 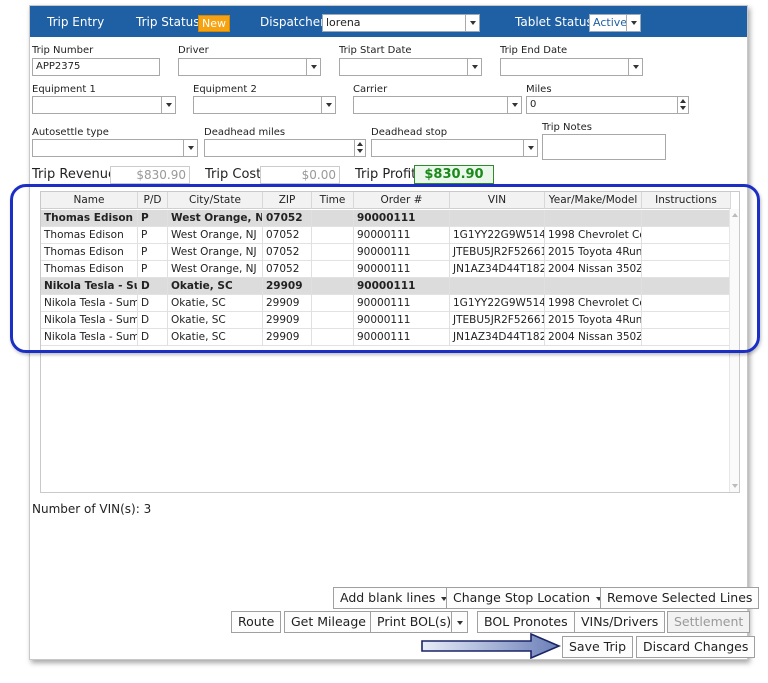 What do you see at coordinates (604, 147) in the screenshot?
I see `trip-notes-textarea` at bounding box center [604, 147].